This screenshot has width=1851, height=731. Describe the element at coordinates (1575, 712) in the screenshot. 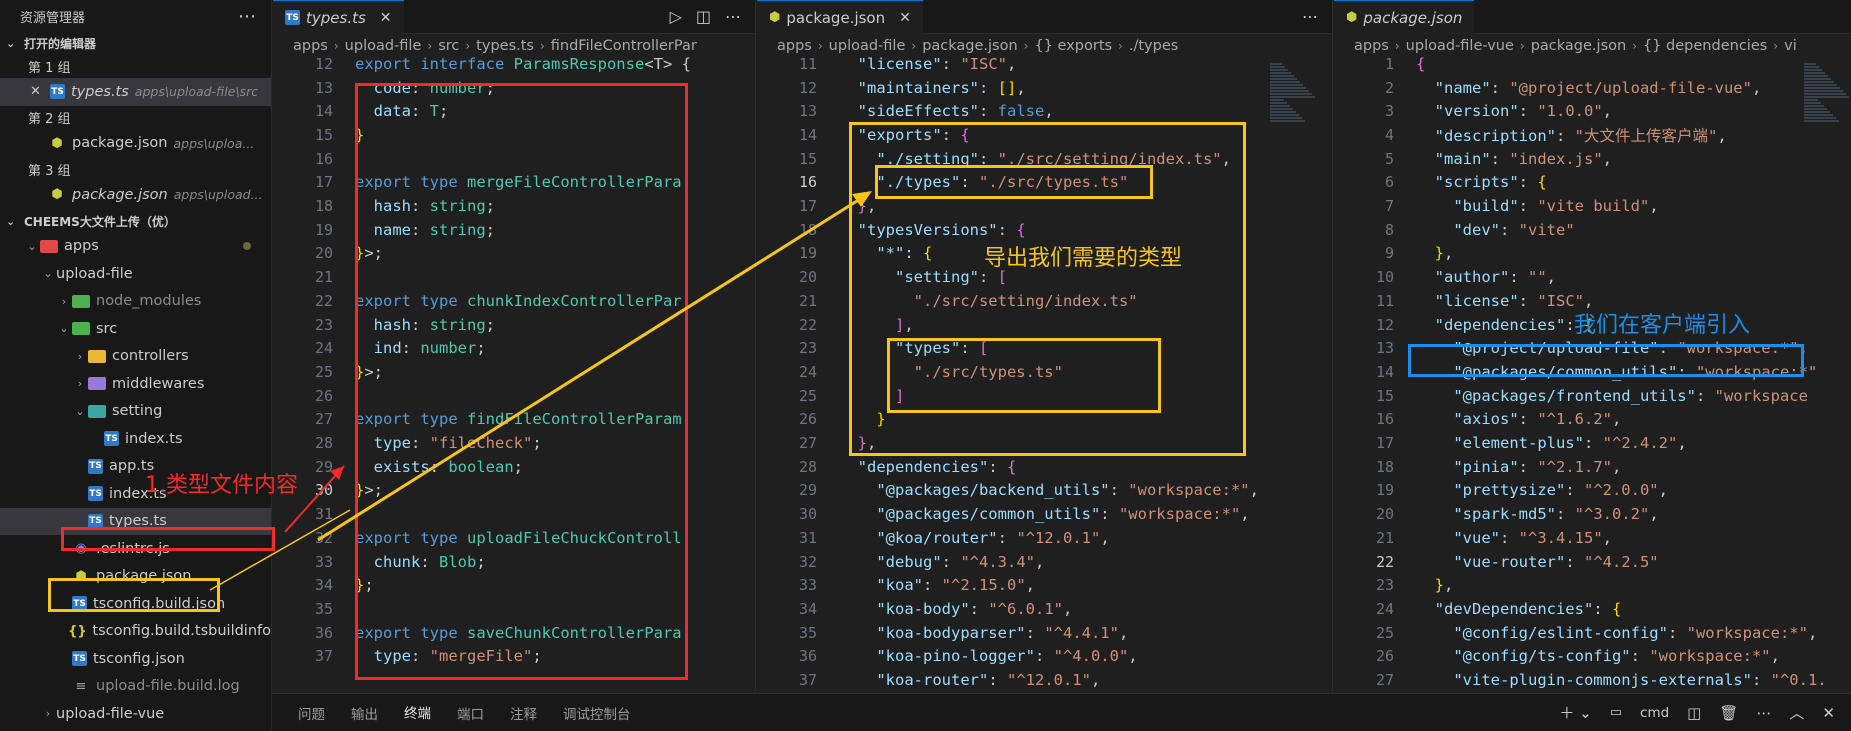

I see `new-terminal-icon: ＋ ⌄` at that location.